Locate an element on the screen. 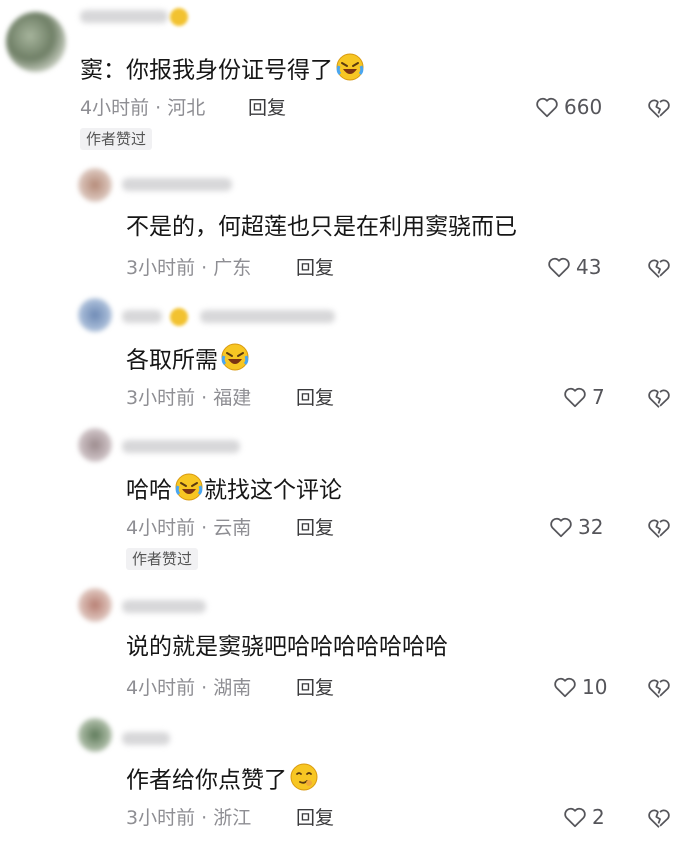 The height and width of the screenshot is (846, 681). like-count: 2 is located at coordinates (598, 817).